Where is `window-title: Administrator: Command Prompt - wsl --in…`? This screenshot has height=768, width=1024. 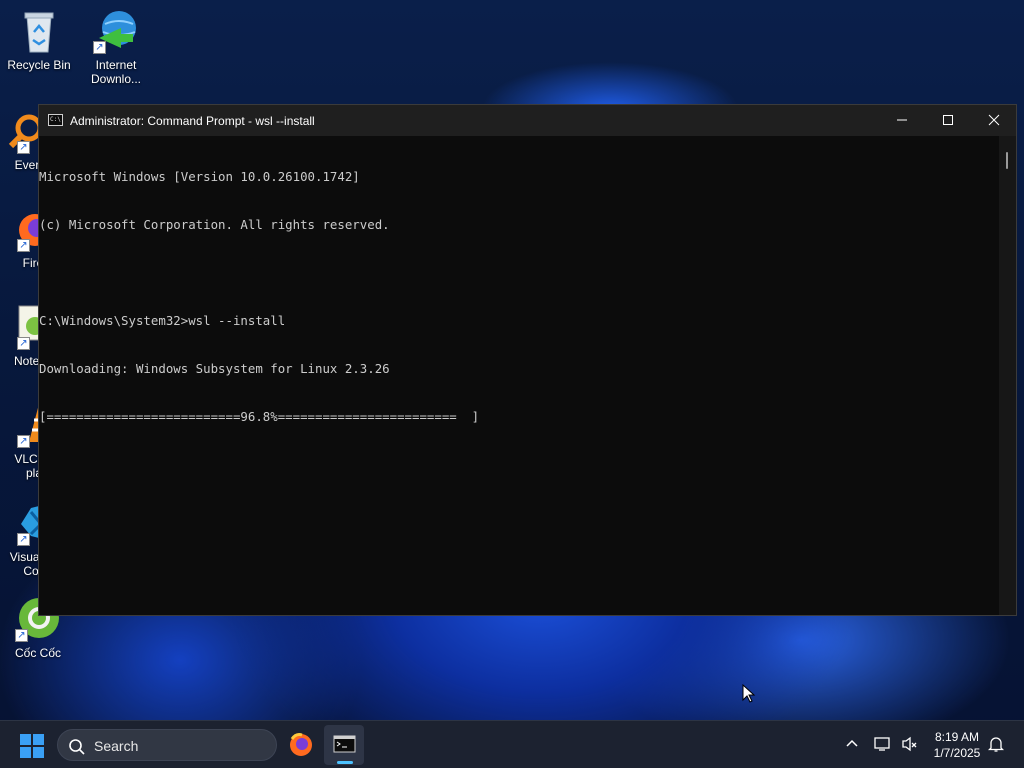 window-title: Administrator: Command Prompt - wsl --in… is located at coordinates (192, 121).